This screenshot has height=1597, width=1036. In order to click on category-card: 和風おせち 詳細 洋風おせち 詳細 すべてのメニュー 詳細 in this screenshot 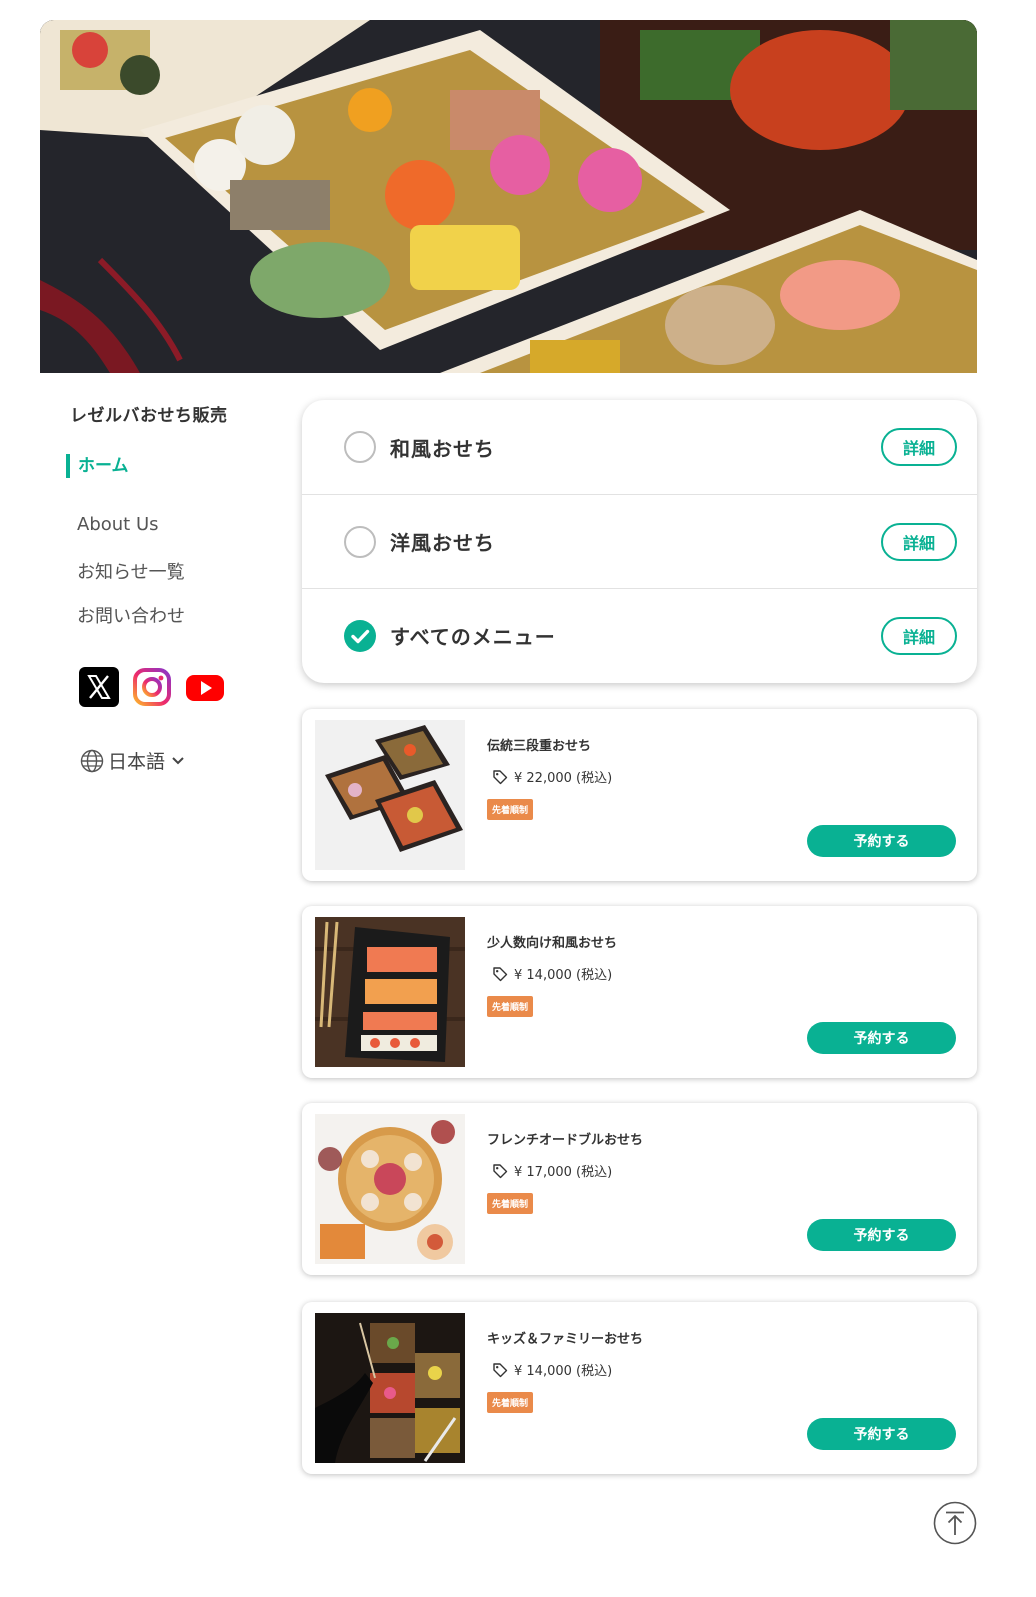, I will do `click(639, 541)`.